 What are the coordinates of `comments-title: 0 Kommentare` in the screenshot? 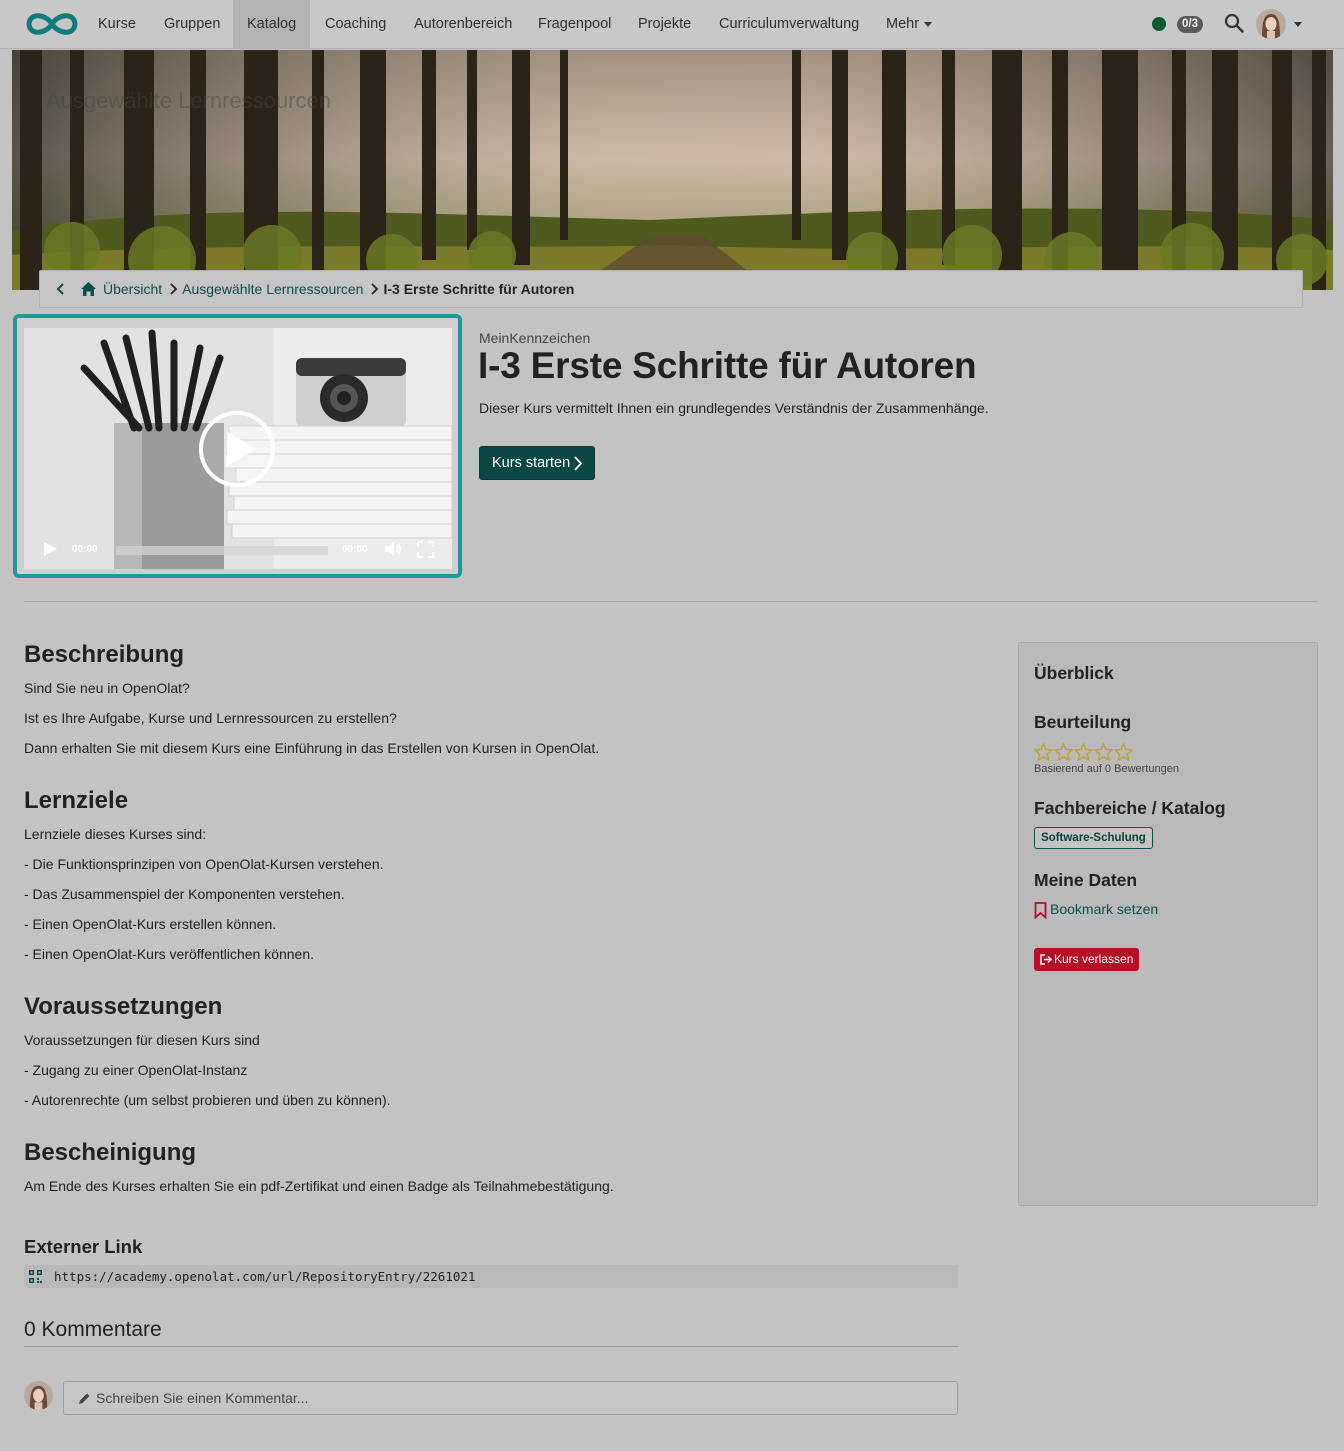 It's located at (93, 1329).